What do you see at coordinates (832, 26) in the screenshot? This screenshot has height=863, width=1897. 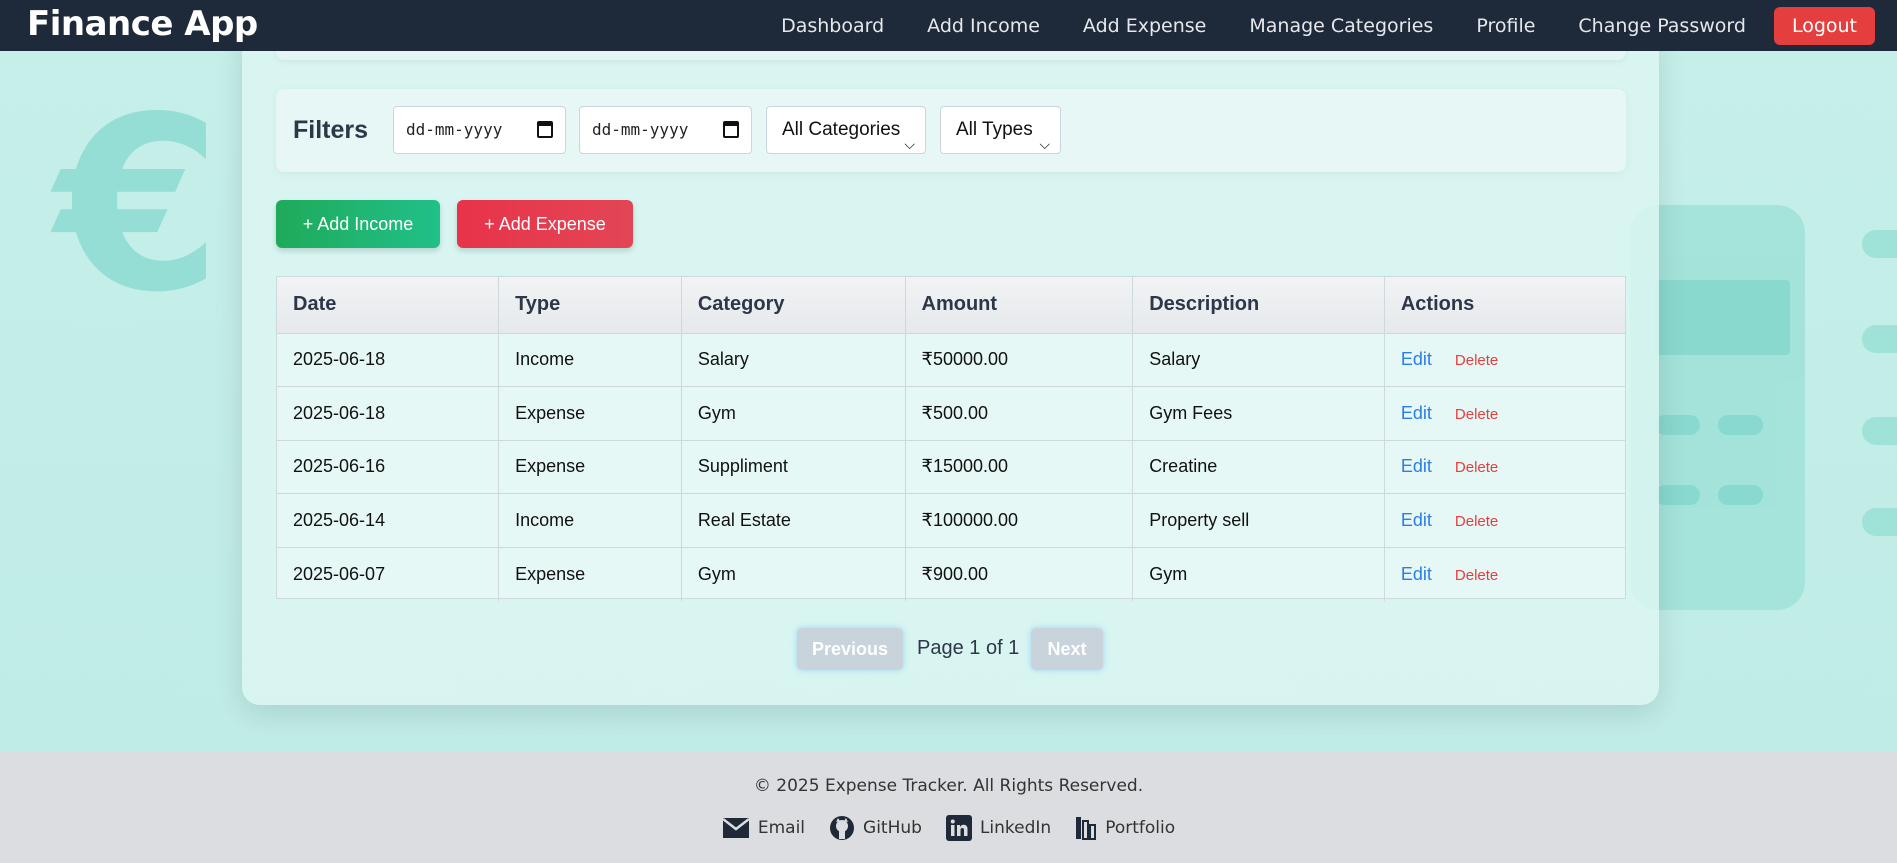 I see `nav-link-dashboard: Dashboard` at bounding box center [832, 26].